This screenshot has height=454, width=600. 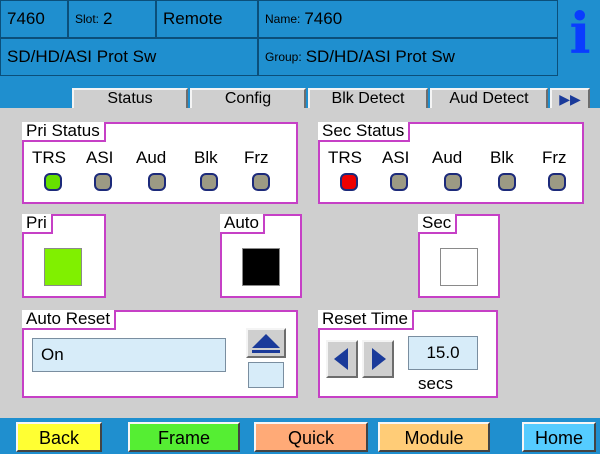 What do you see at coordinates (345, 157) in the screenshot?
I see `sec-trs-label: TRS` at bounding box center [345, 157].